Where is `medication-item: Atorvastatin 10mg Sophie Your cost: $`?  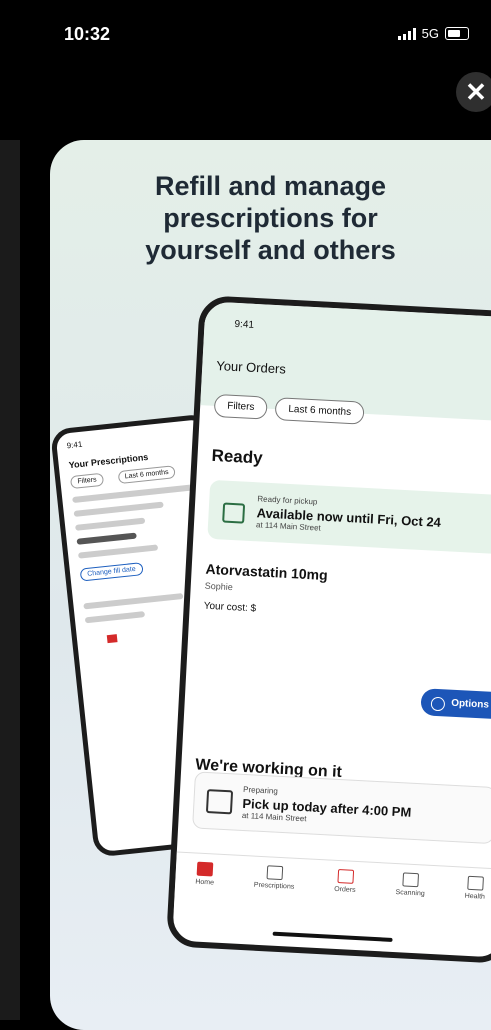 medication-item: Atorvastatin 10mg Sophie Your cost: $ is located at coordinates (347, 594).